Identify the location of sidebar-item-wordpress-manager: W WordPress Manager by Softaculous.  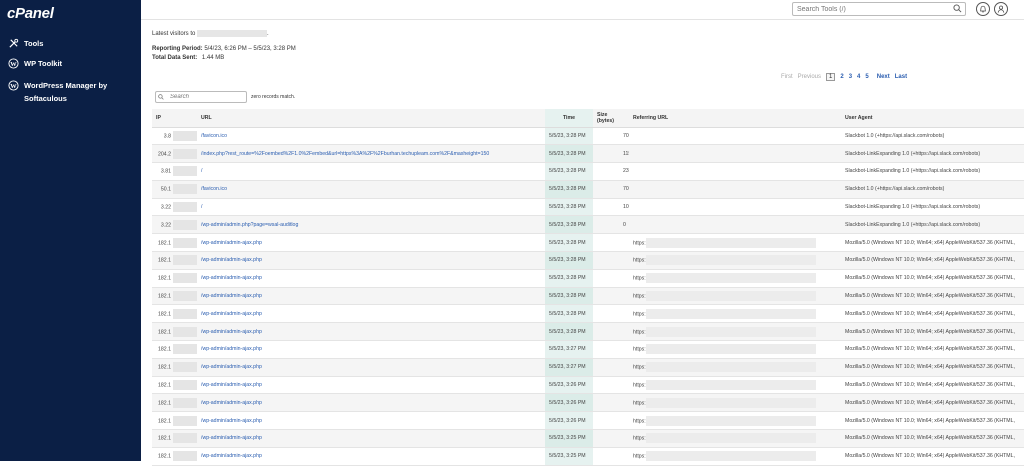
(72, 92).